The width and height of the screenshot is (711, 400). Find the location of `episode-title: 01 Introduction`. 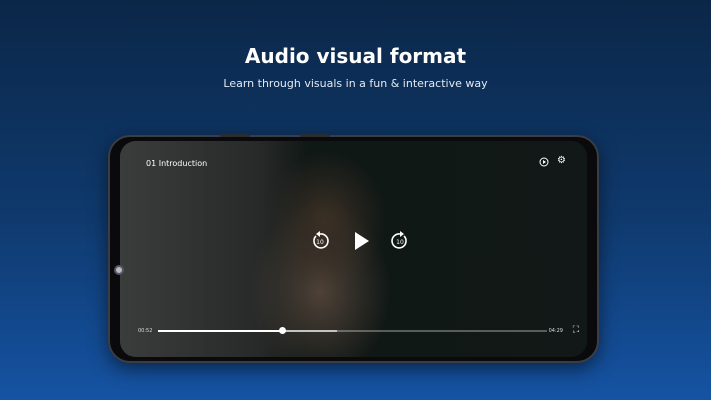

episode-title: 01 Introduction is located at coordinates (177, 163).